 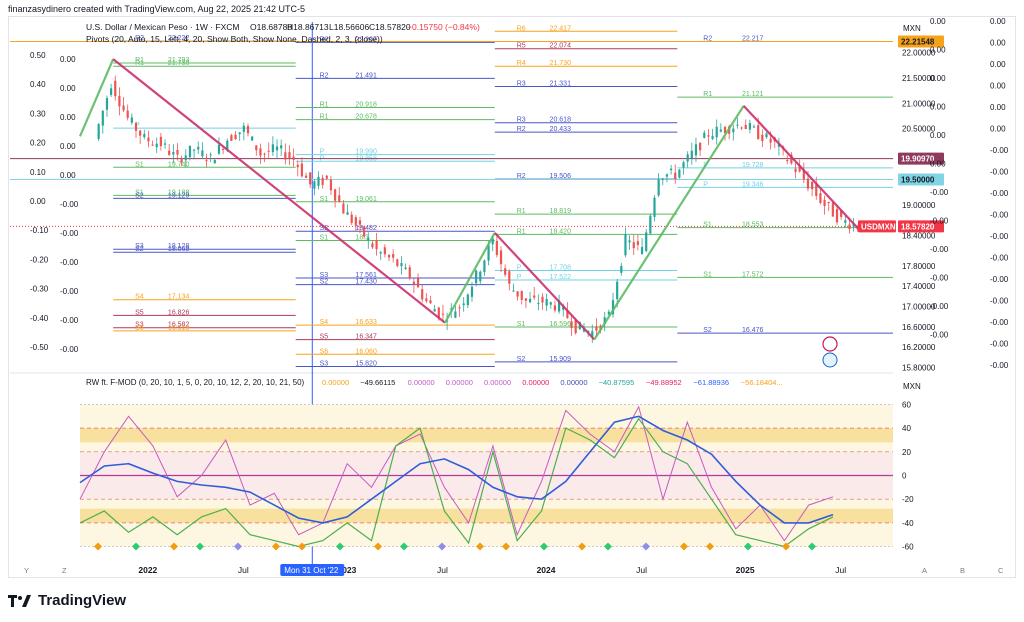 I want to click on trendline, so click(x=96, y=97).